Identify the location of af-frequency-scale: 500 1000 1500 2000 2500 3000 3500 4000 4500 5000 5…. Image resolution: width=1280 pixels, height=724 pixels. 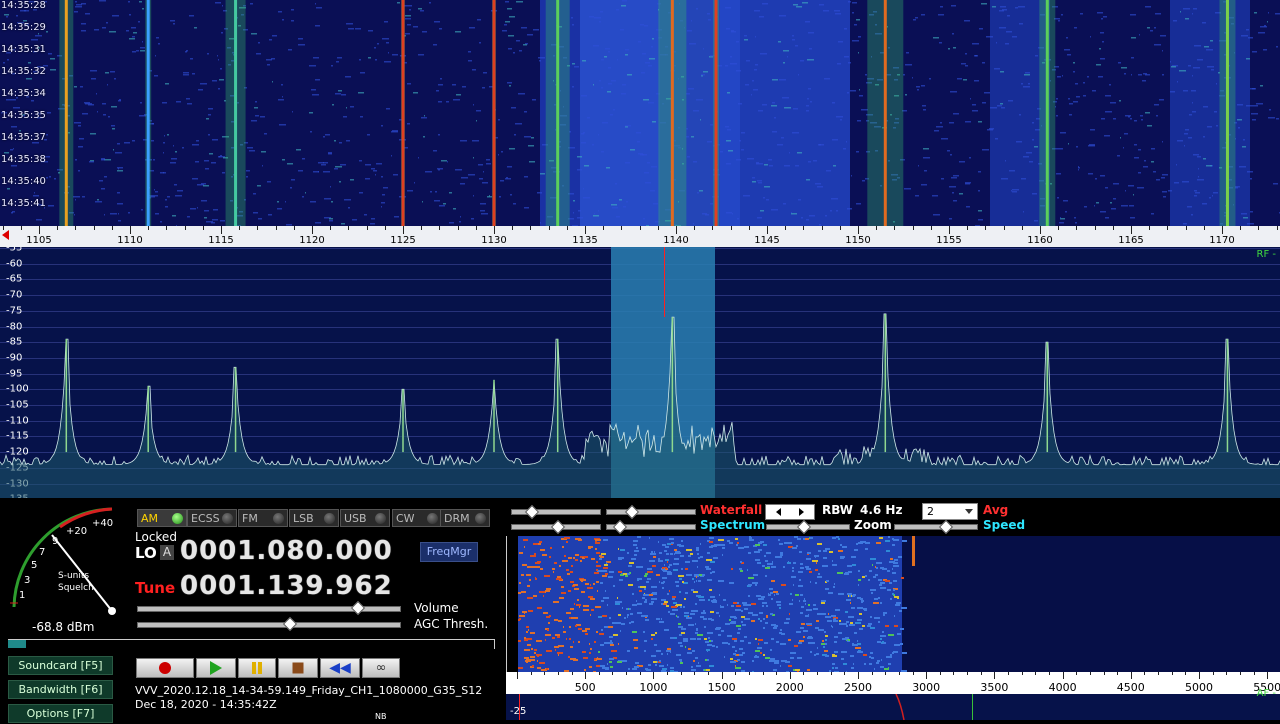
(893, 683).